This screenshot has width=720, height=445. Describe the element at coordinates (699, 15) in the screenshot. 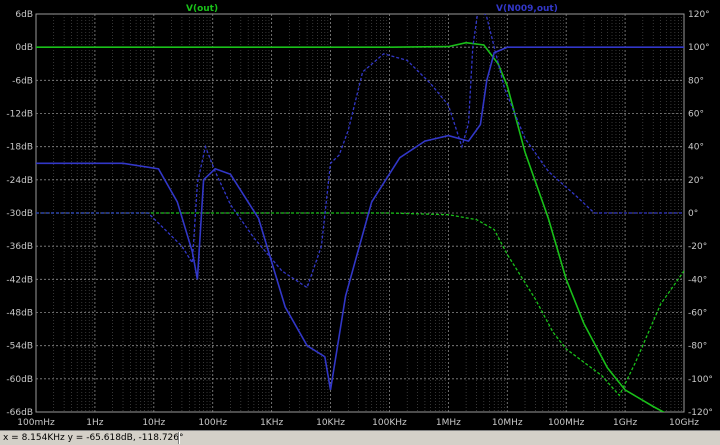

I see `y-right-tick-label: 120°` at that location.